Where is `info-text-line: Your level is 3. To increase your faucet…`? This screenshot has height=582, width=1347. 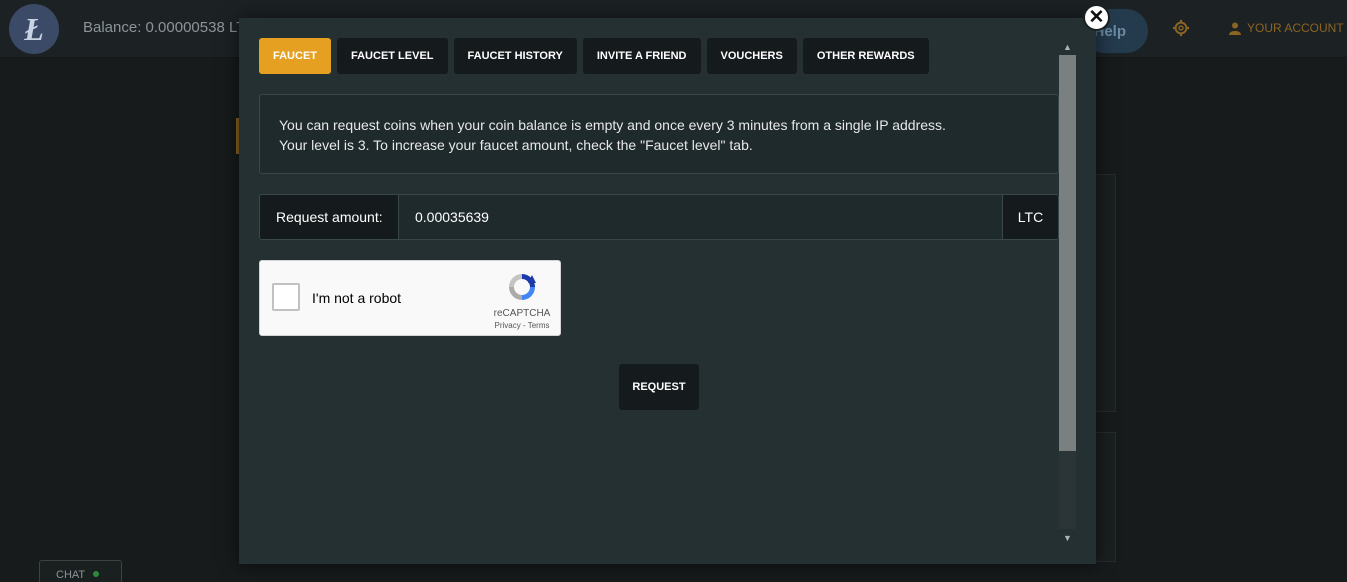 info-text-line: Your level is 3. To increase your faucet… is located at coordinates (516, 145).